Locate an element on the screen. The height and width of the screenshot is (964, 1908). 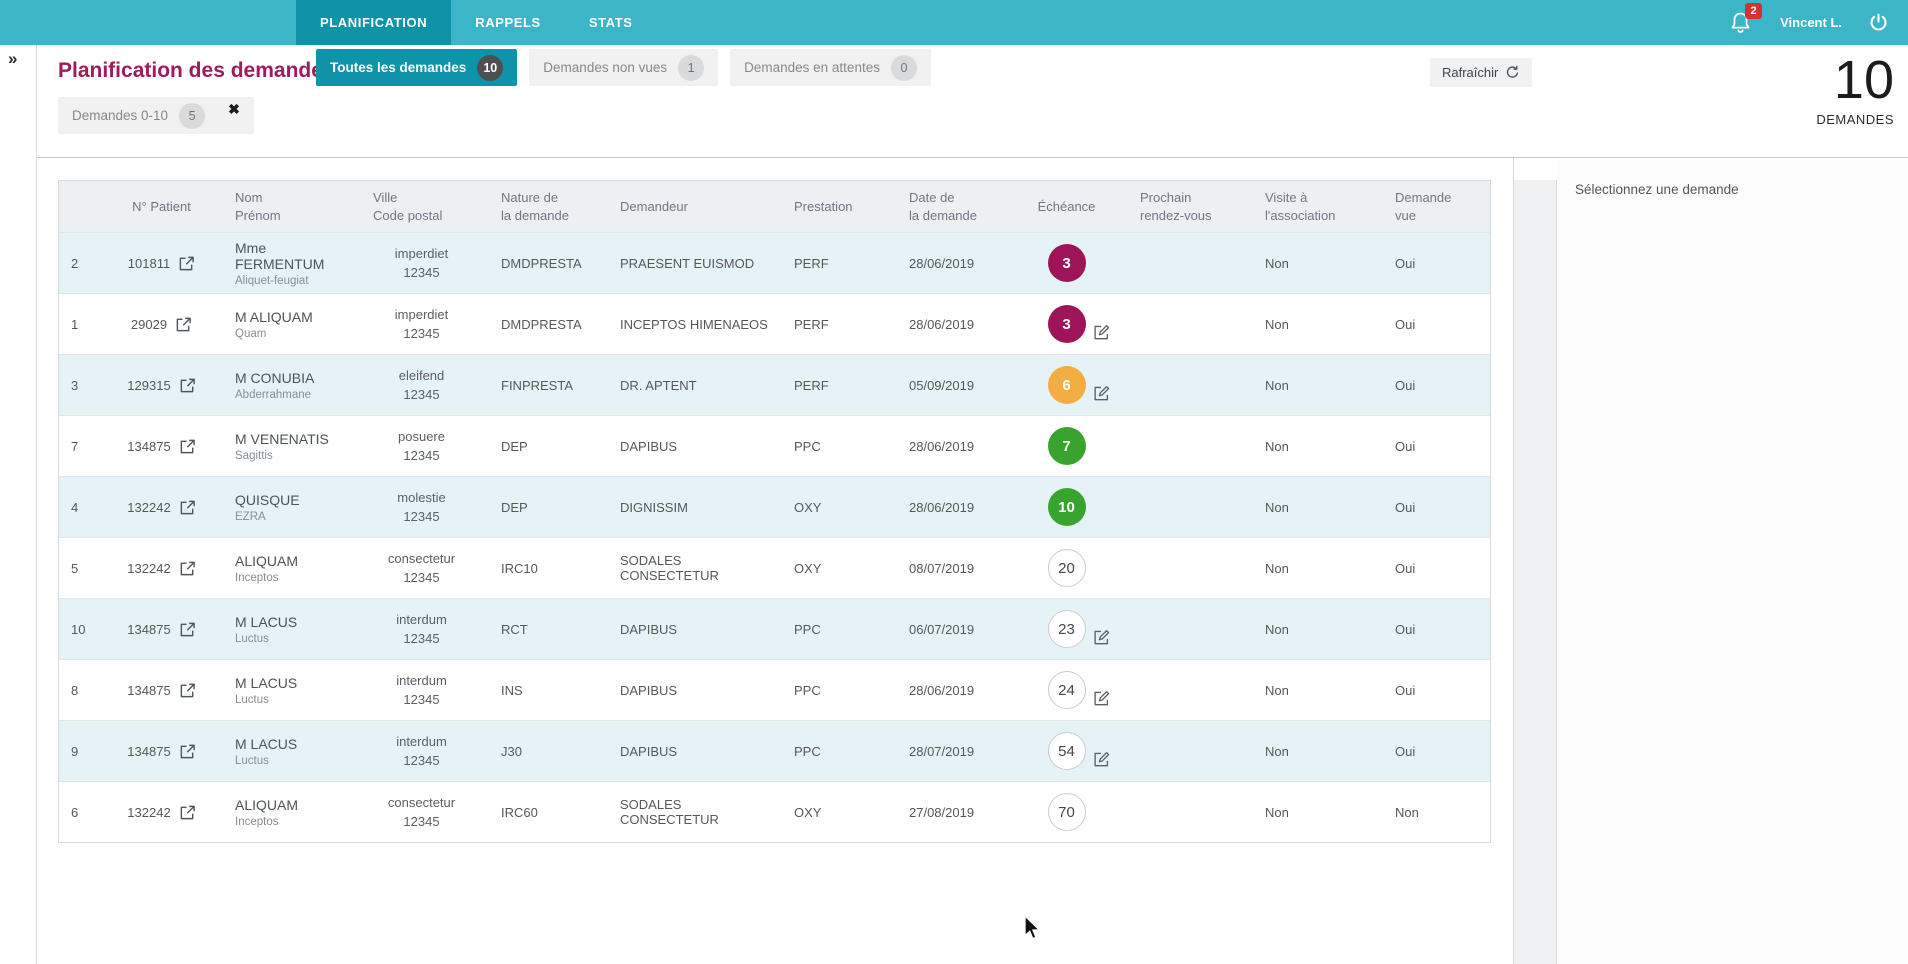
ville-cell: posuere 12345 is located at coordinates (421, 446).